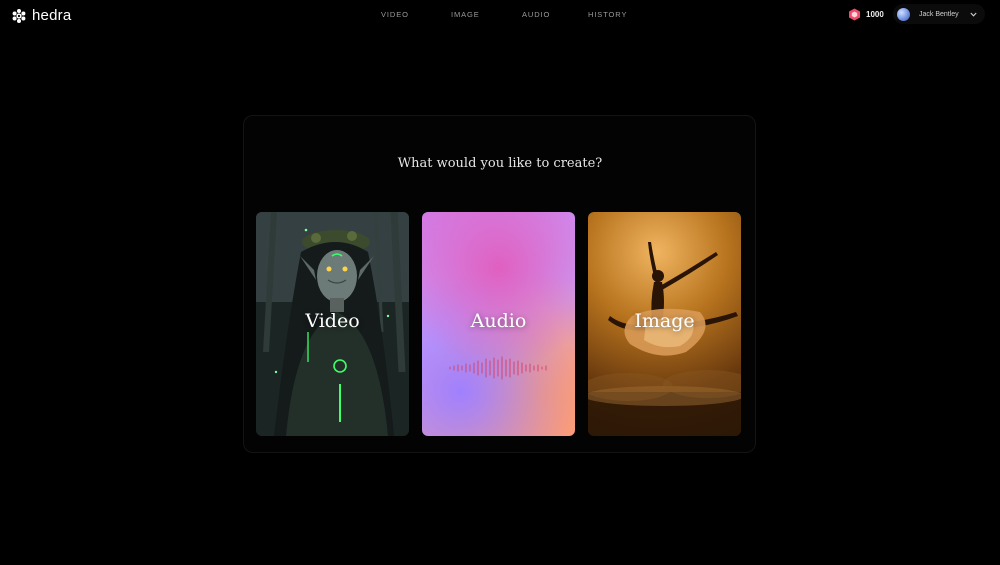  I want to click on create-prompt-heading: What would you like to create?, so click(500, 163).